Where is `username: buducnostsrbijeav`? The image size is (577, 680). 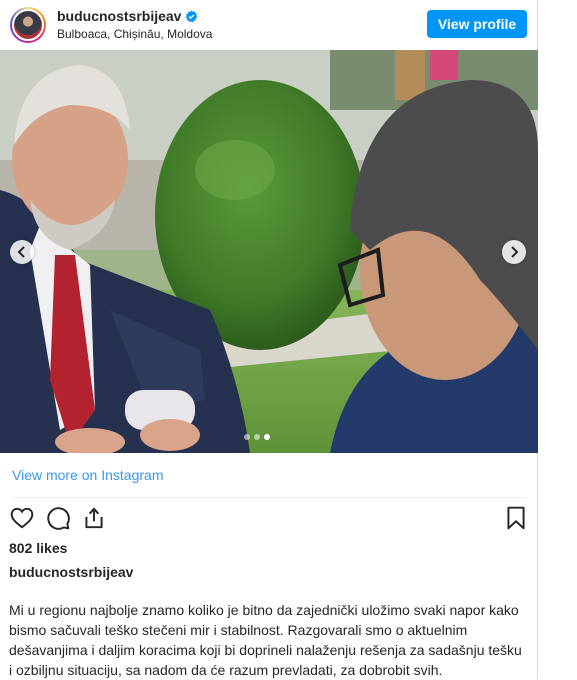 username: buducnostsrbijeav is located at coordinates (119, 16).